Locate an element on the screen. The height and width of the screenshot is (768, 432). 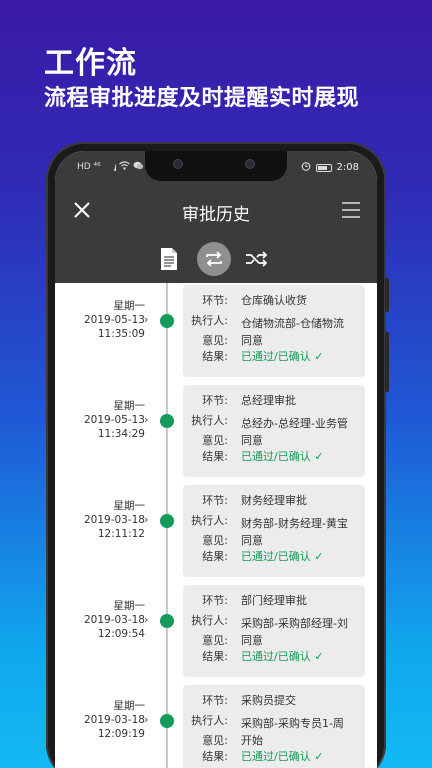
clock: 2:08 is located at coordinates (347, 167).